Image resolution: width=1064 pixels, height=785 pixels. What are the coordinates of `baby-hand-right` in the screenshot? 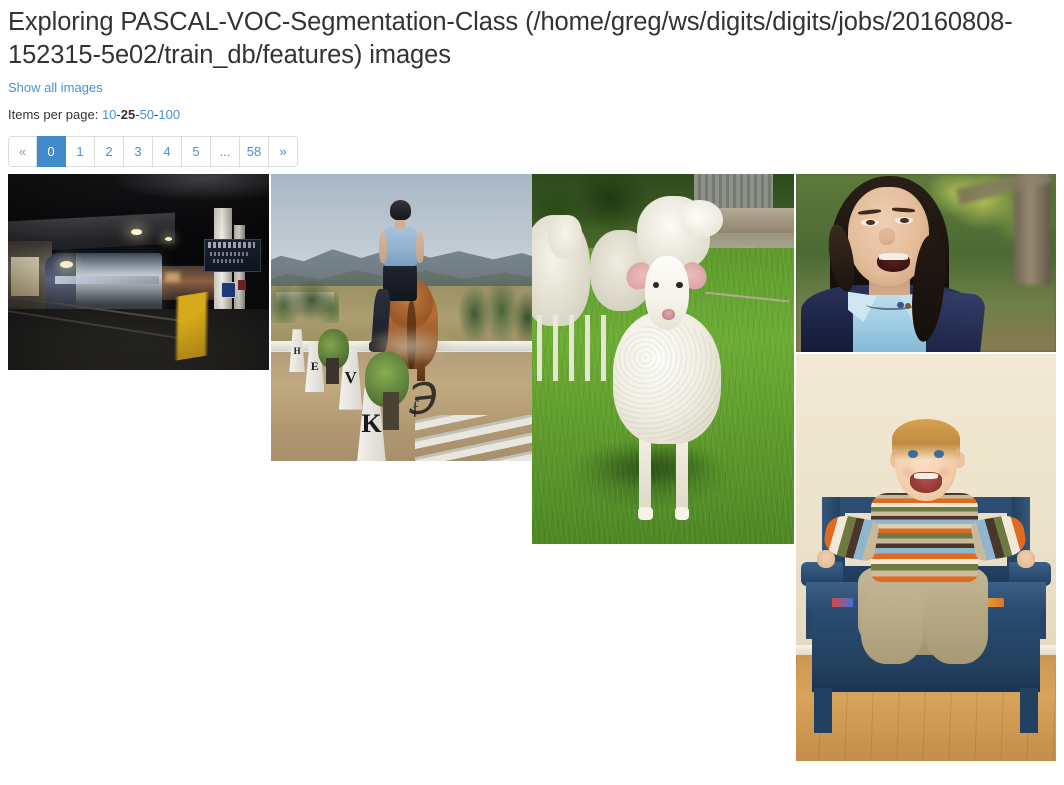 It's located at (1026, 558).